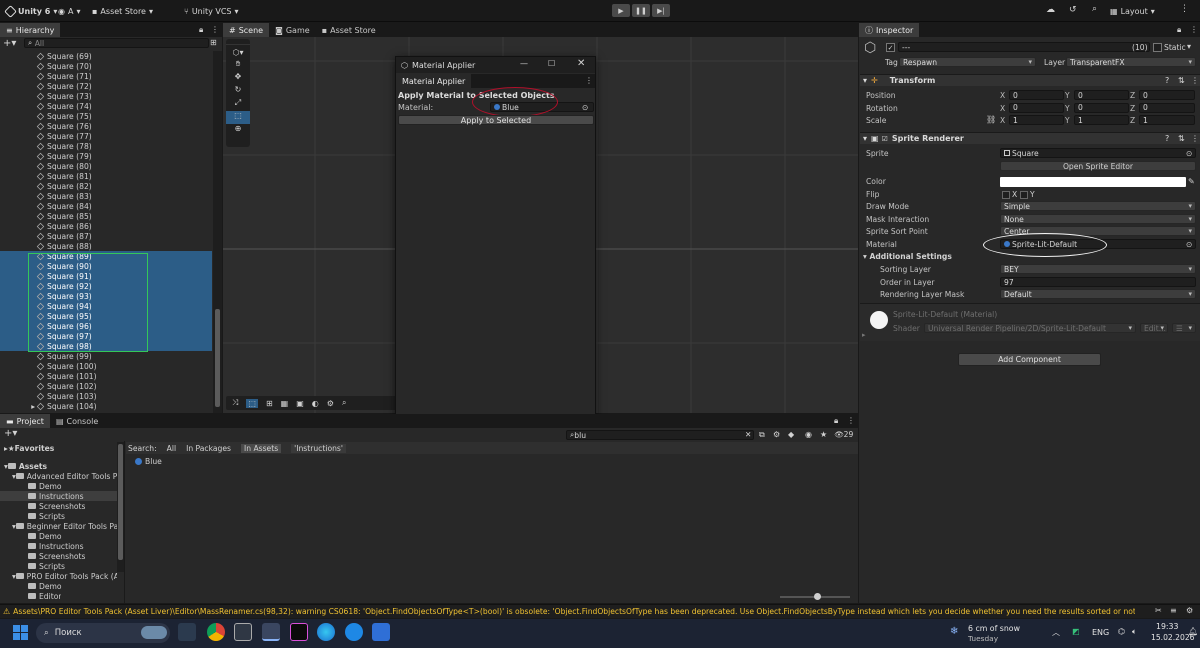 The image size is (1200, 648). What do you see at coordinates (907, 256) in the screenshot?
I see `additional-settings-foldout: ▾ Additional Settings` at bounding box center [907, 256].